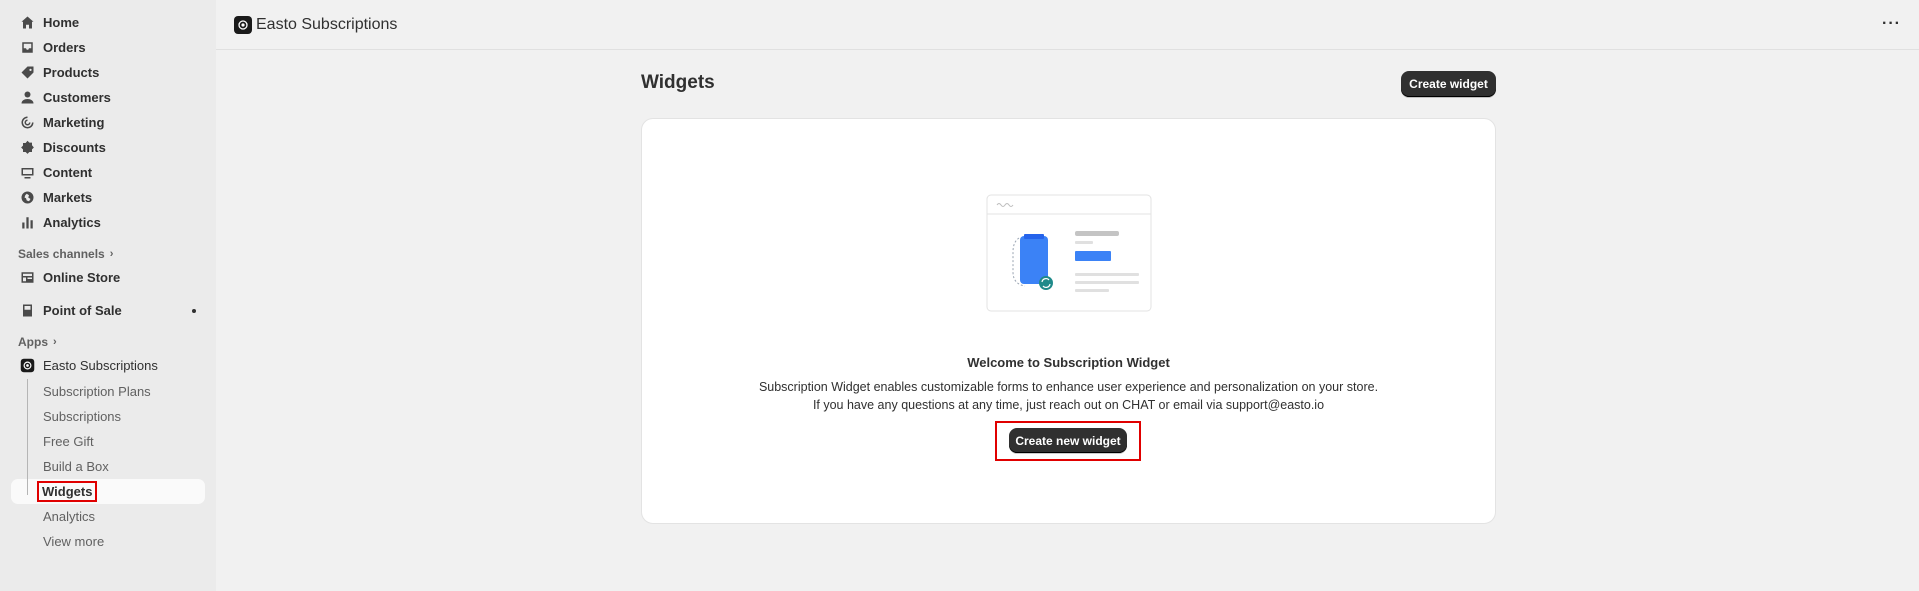  What do you see at coordinates (1068, 440) in the screenshot?
I see `create-new-widget-button: Create new widget` at bounding box center [1068, 440].